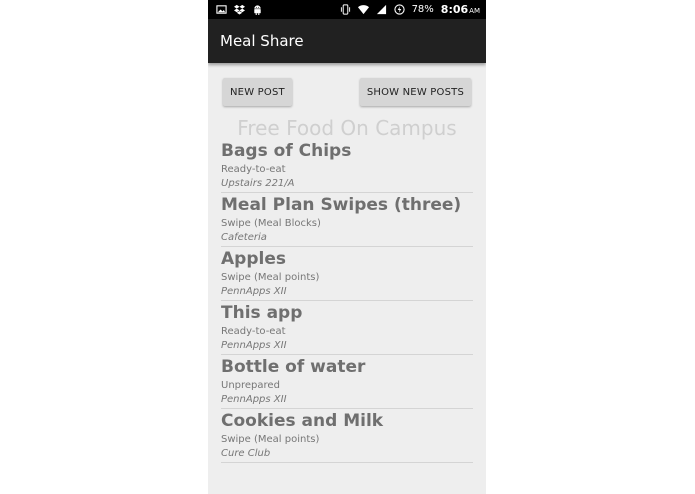  I want to click on post-title: Apples, so click(253, 259).